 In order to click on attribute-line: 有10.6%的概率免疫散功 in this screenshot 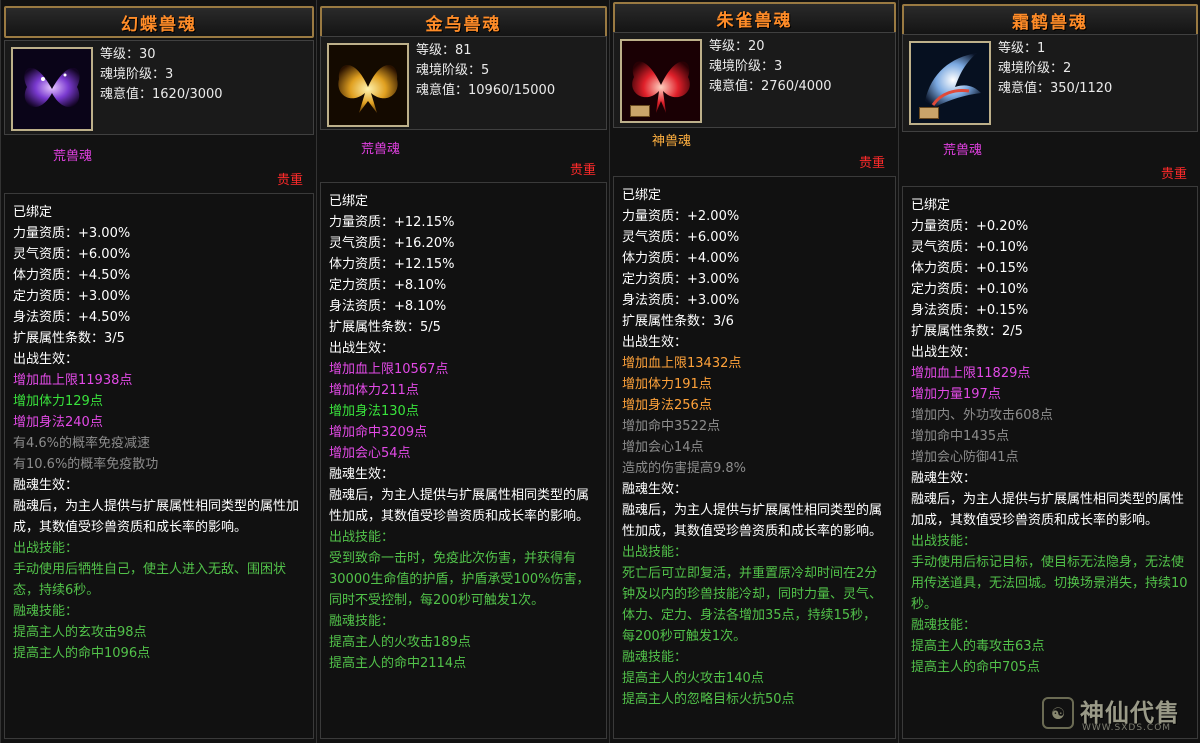, I will do `click(86, 464)`.